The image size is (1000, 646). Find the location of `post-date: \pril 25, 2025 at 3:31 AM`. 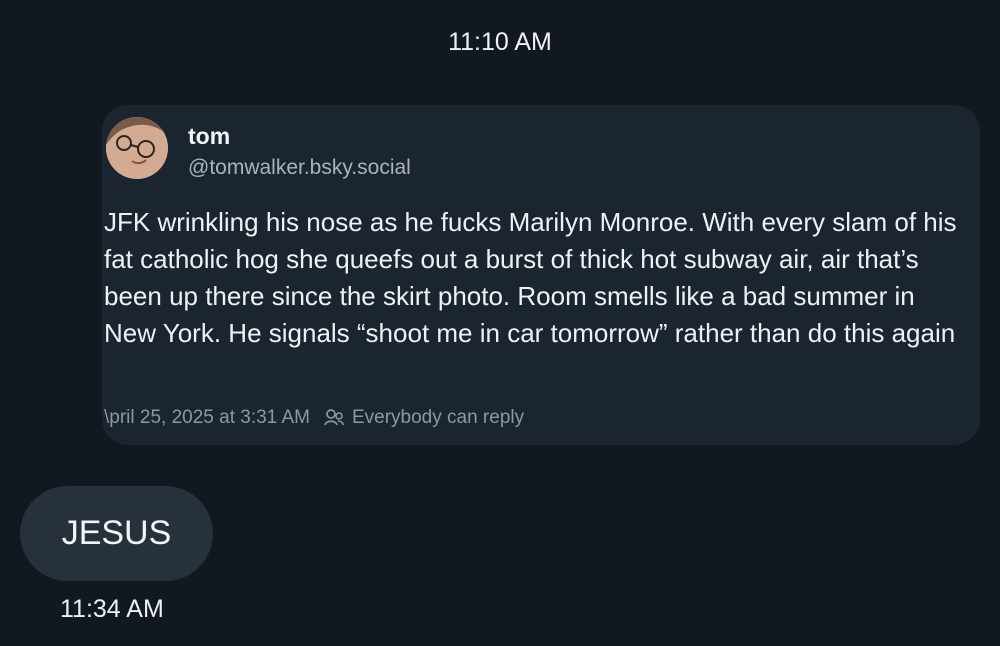

post-date: \pril 25, 2025 at 3:31 AM is located at coordinates (207, 417).